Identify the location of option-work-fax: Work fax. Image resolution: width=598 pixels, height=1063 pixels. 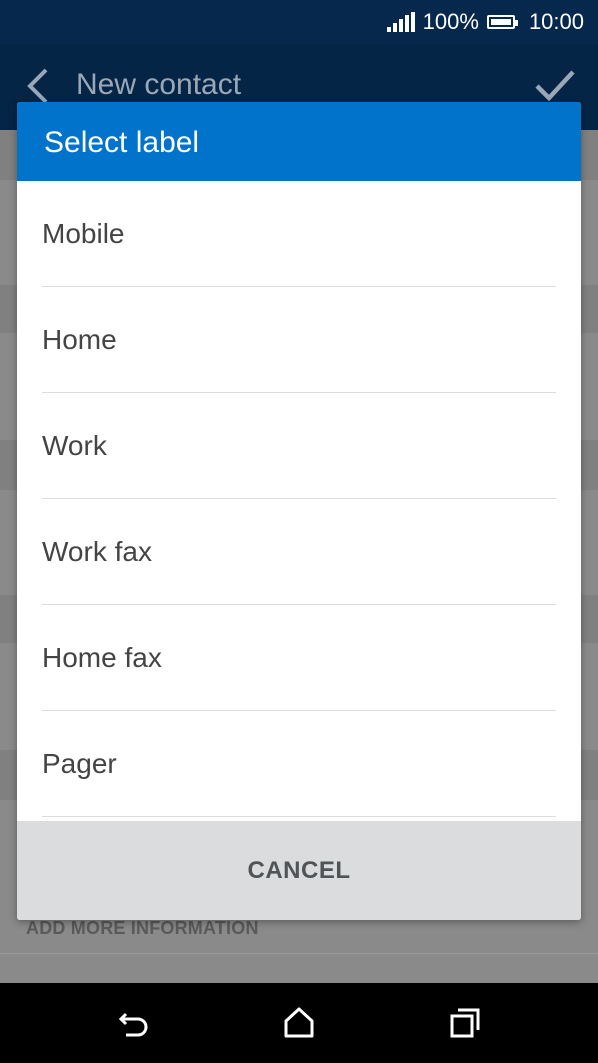
(299, 552).